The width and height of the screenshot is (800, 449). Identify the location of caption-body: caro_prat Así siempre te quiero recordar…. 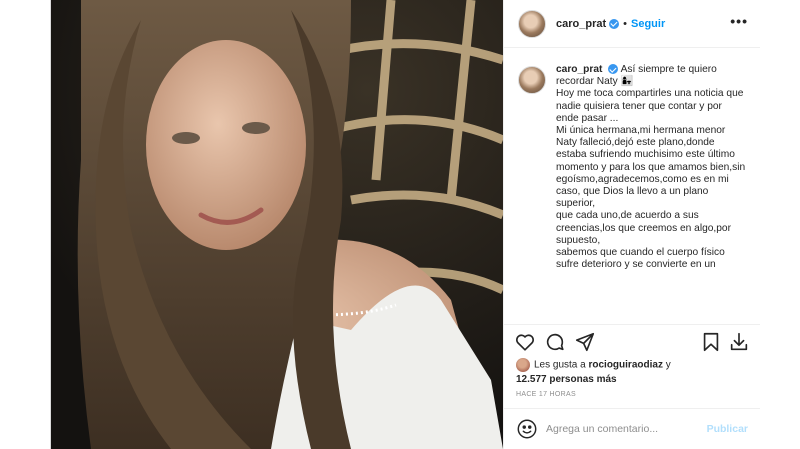
(651, 194).